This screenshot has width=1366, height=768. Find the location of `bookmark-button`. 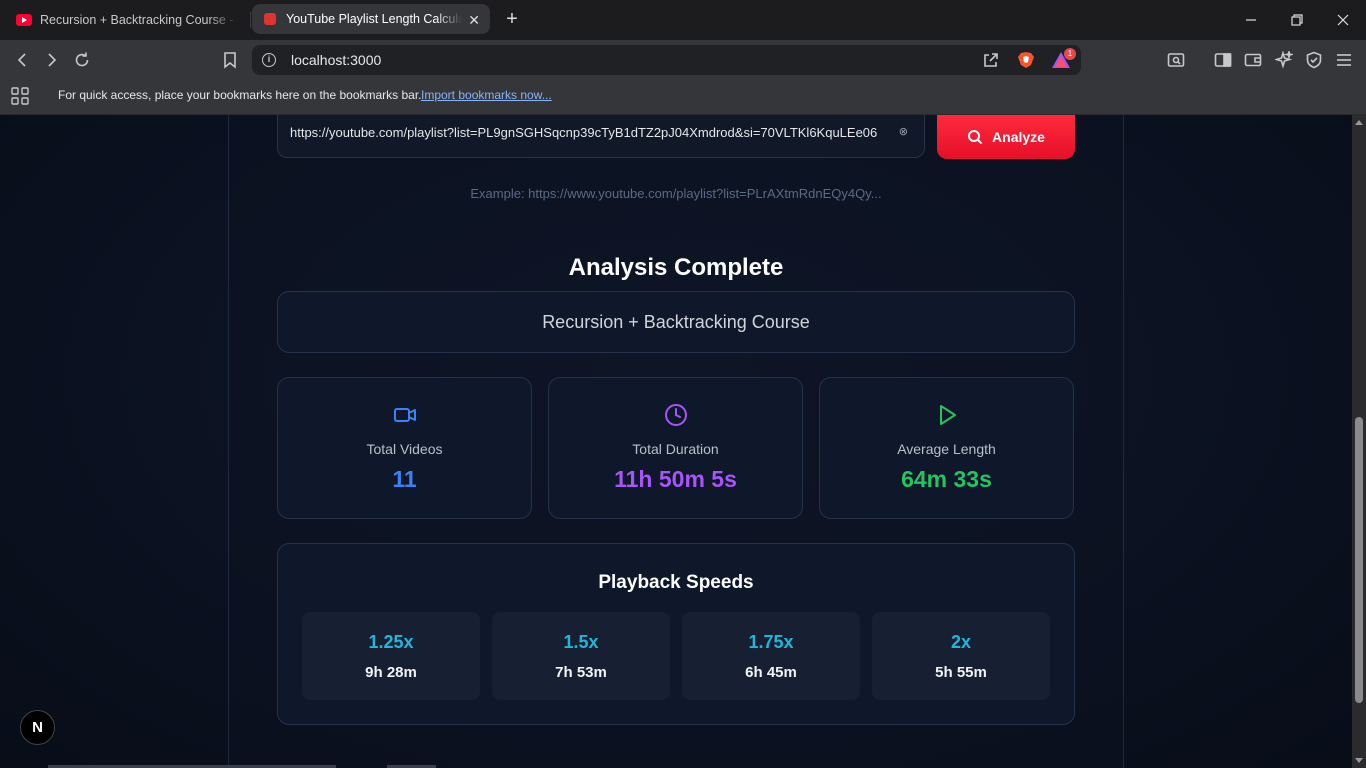

bookmark-button is located at coordinates (230, 60).